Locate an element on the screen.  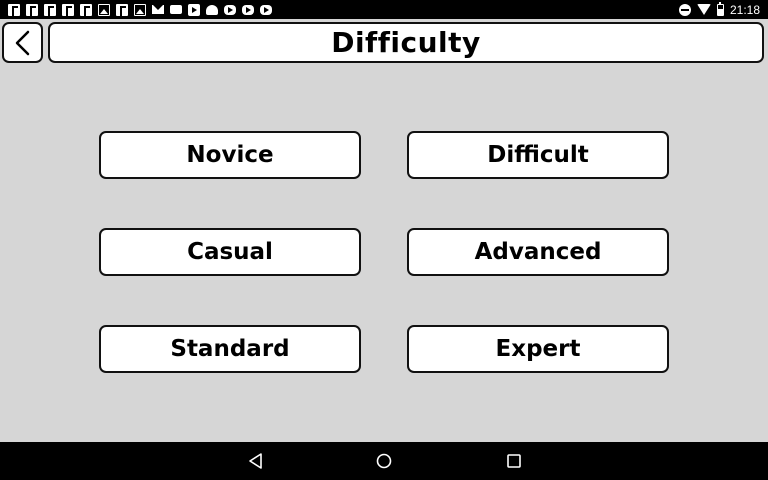
casual-button-label: Casual is located at coordinates (230, 252).